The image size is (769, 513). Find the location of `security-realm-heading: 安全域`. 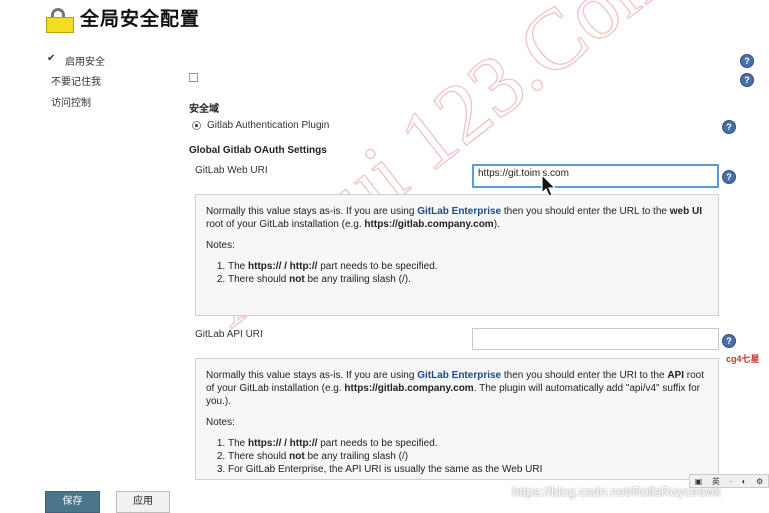

security-realm-heading: 安全域 is located at coordinates (204, 109).